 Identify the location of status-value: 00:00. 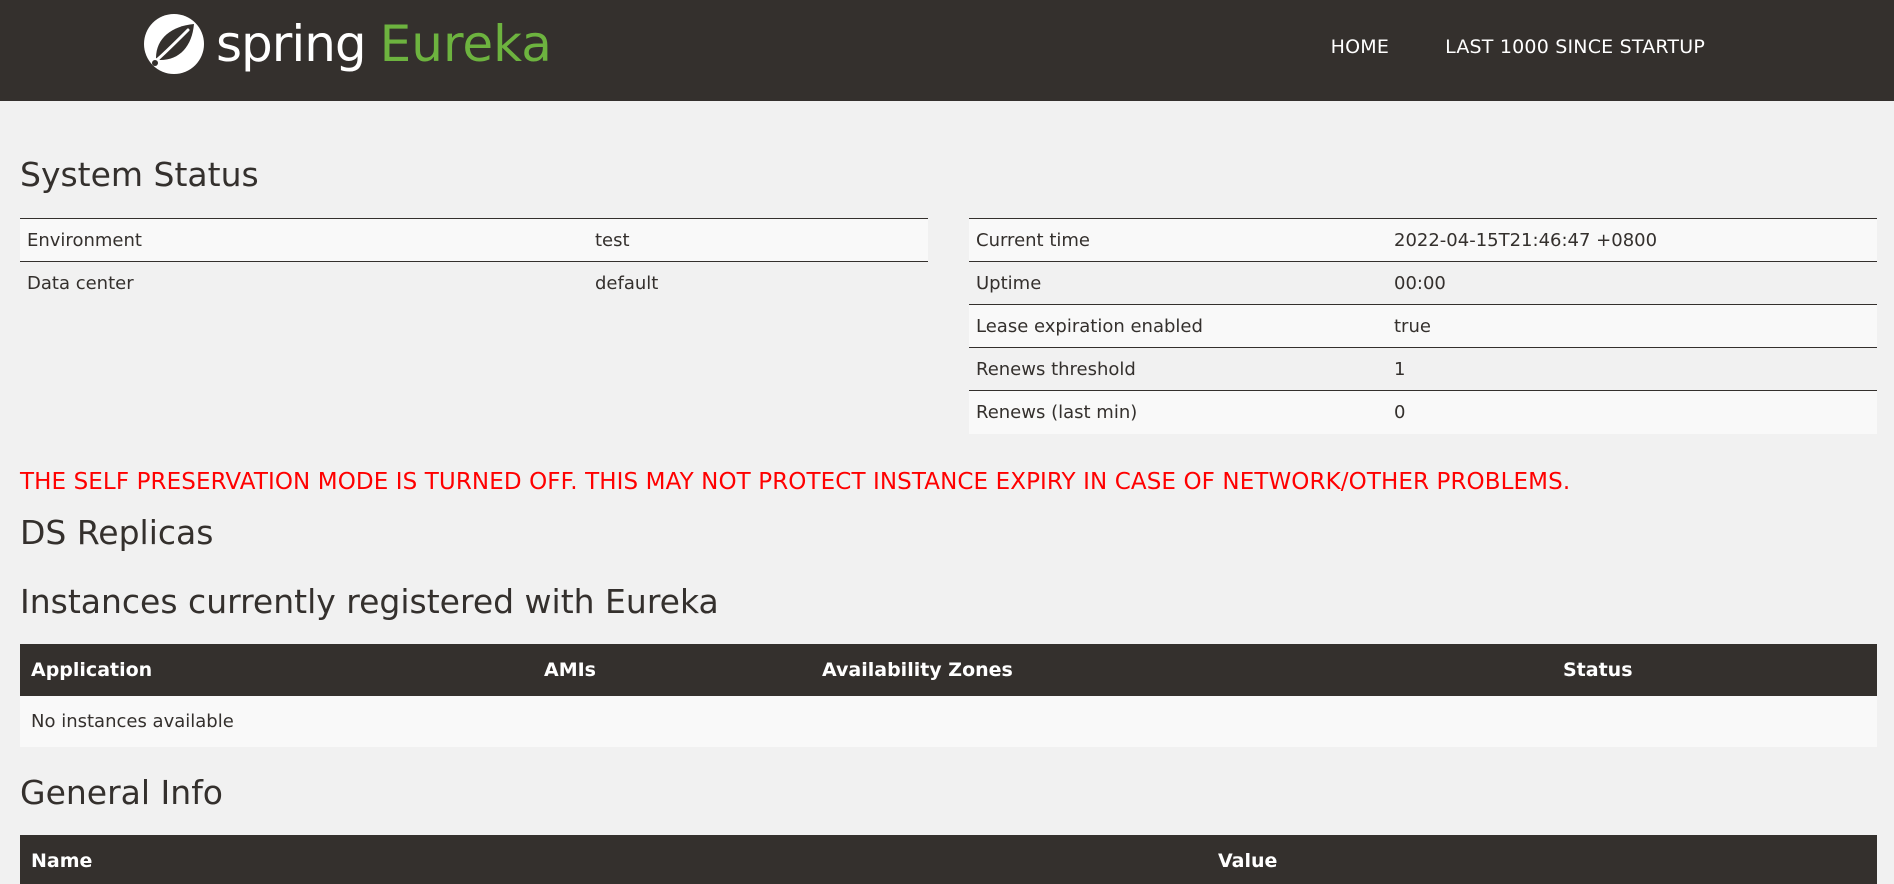
(1632, 283).